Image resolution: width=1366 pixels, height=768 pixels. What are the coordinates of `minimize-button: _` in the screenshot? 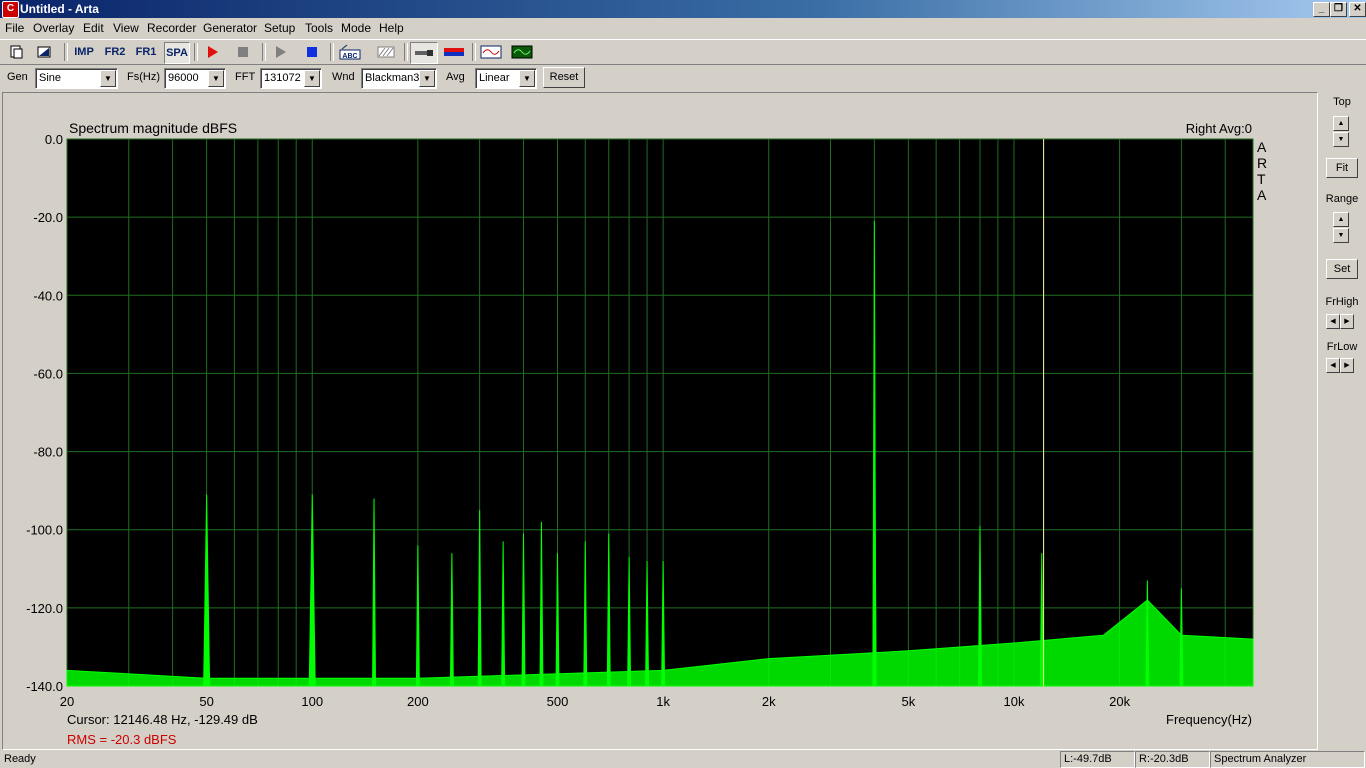 It's located at (1321, 9).